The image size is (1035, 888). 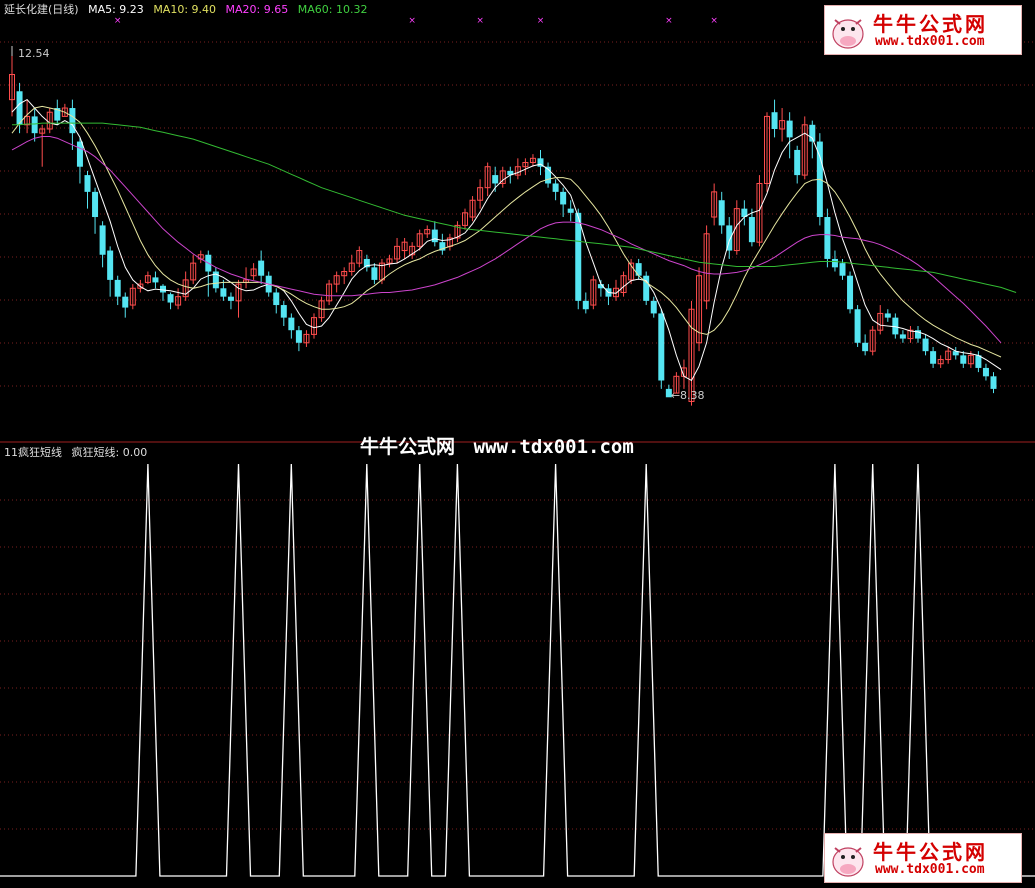 I want to click on stock-title: 延长化建(日线), so click(x=41, y=9).